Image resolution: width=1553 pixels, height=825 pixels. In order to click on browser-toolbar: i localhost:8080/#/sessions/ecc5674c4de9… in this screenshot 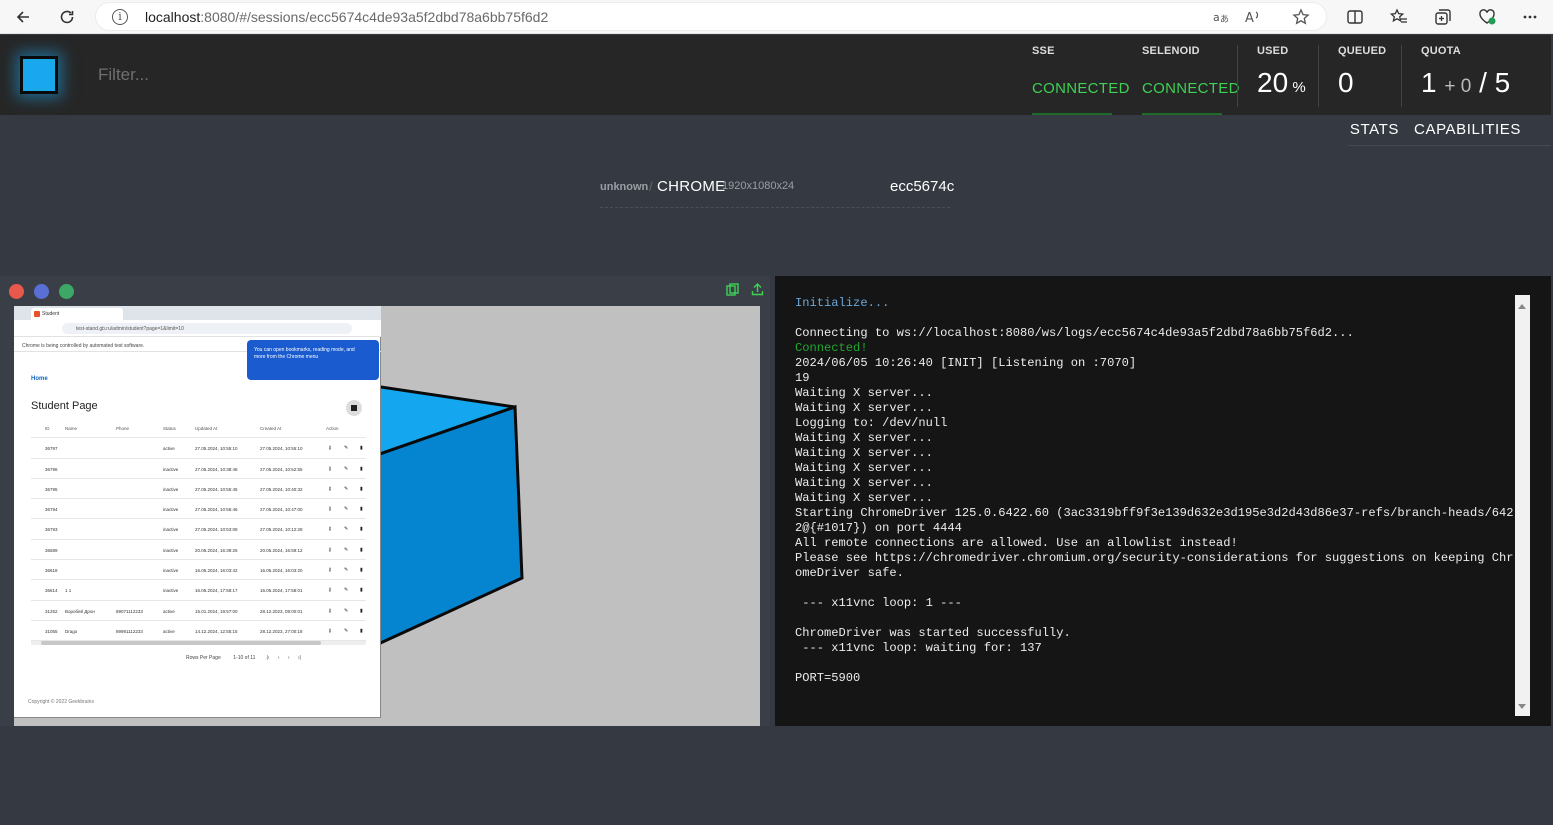, I will do `click(776, 17)`.